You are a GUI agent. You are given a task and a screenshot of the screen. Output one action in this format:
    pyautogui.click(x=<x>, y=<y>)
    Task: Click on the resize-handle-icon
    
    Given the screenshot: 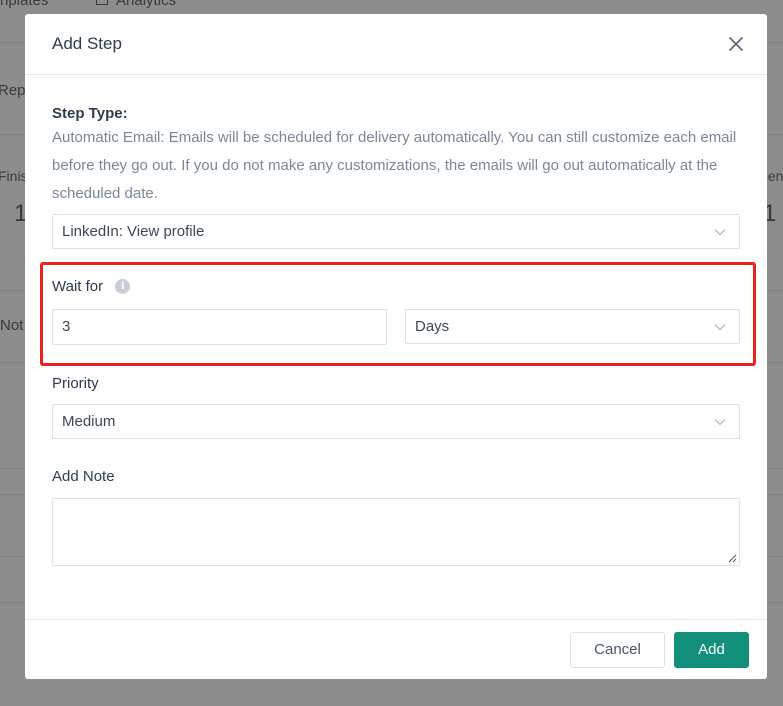 What is the action you would take?
    pyautogui.click(x=732, y=558)
    